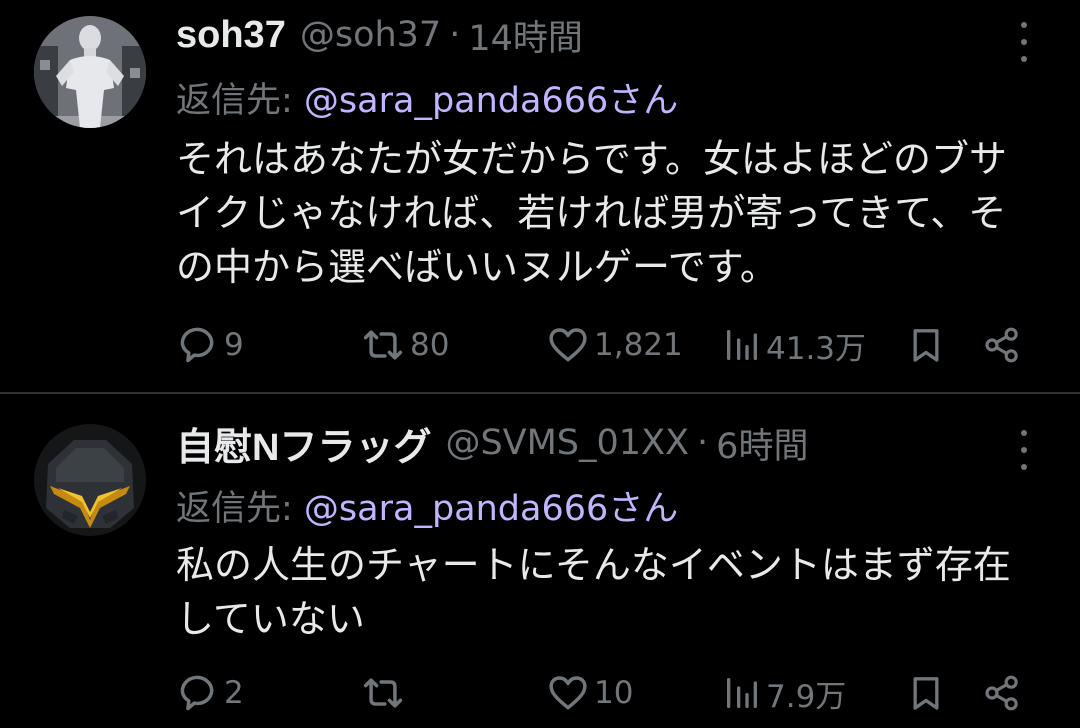 The image size is (1080, 728). I want to click on action-bar: 2 10 7.9万, so click(606, 693).